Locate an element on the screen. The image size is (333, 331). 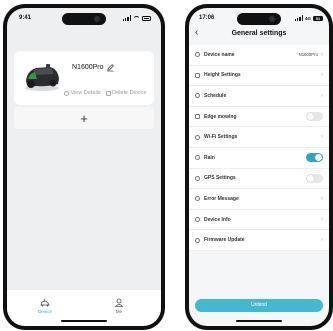
edge-mowing-toggle is located at coordinates (314, 117).